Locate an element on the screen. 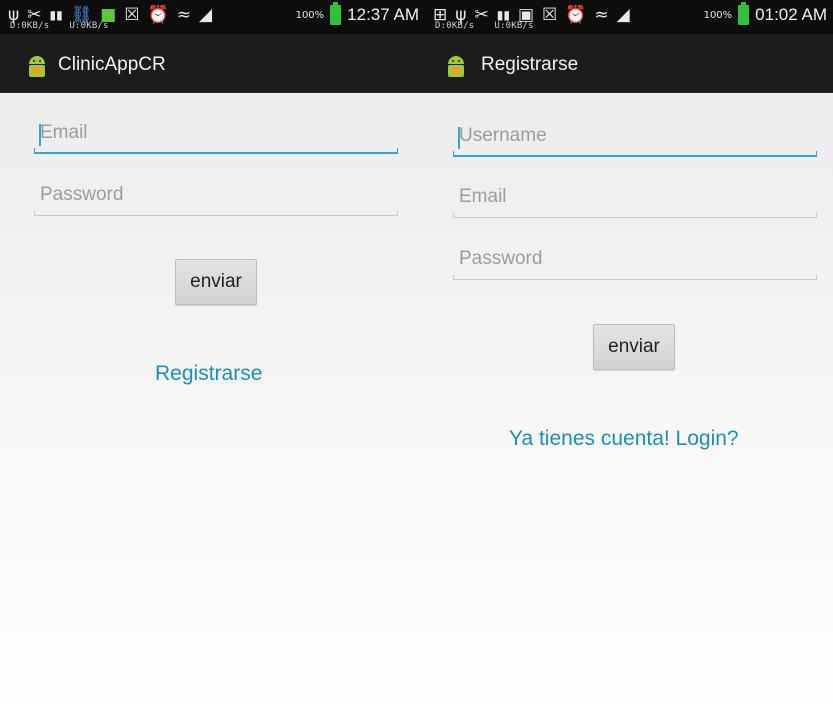 The image size is (833, 721). status-right: 100% 01:02 AM is located at coordinates (765, 15).